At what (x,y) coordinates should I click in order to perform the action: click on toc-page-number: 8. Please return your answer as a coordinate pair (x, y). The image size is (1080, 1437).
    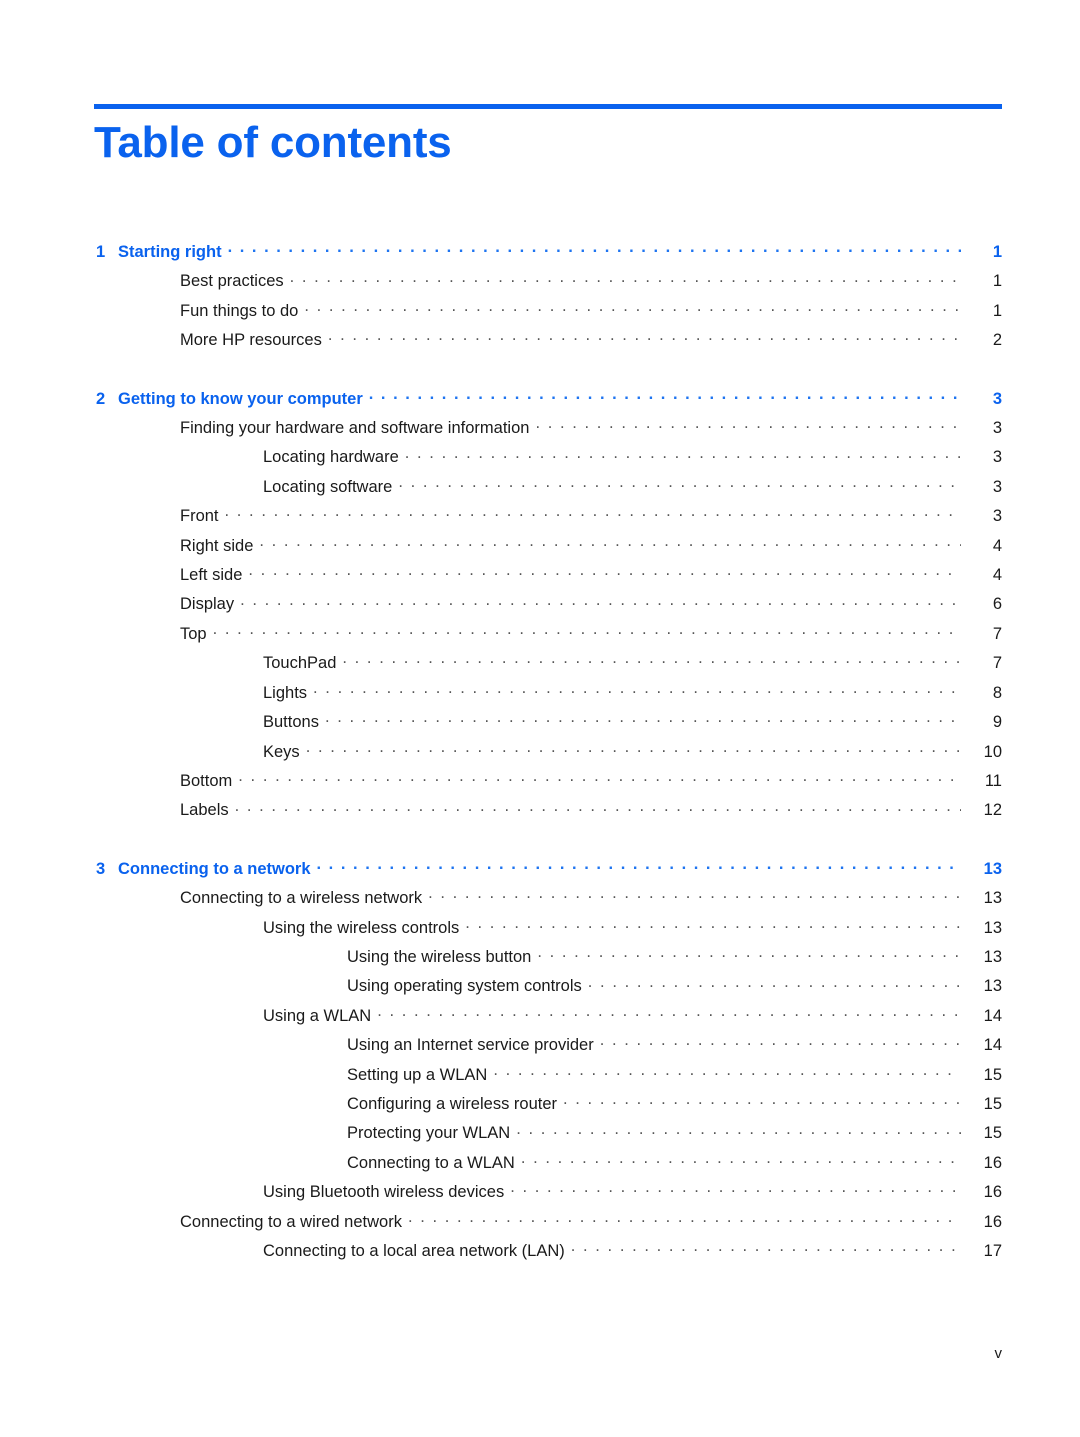
    Looking at the image, I should click on (997, 692).